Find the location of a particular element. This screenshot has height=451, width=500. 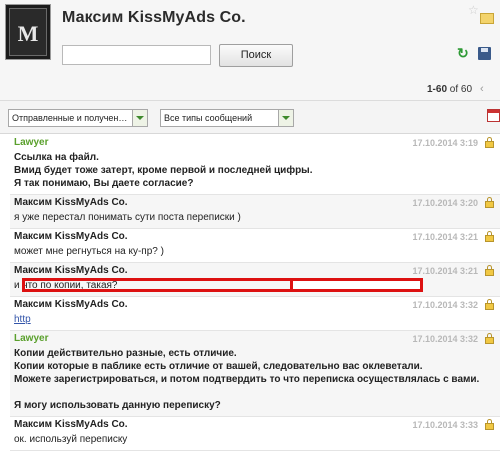

message-line: Я могу использовать данную переписку? is located at coordinates (117, 405).